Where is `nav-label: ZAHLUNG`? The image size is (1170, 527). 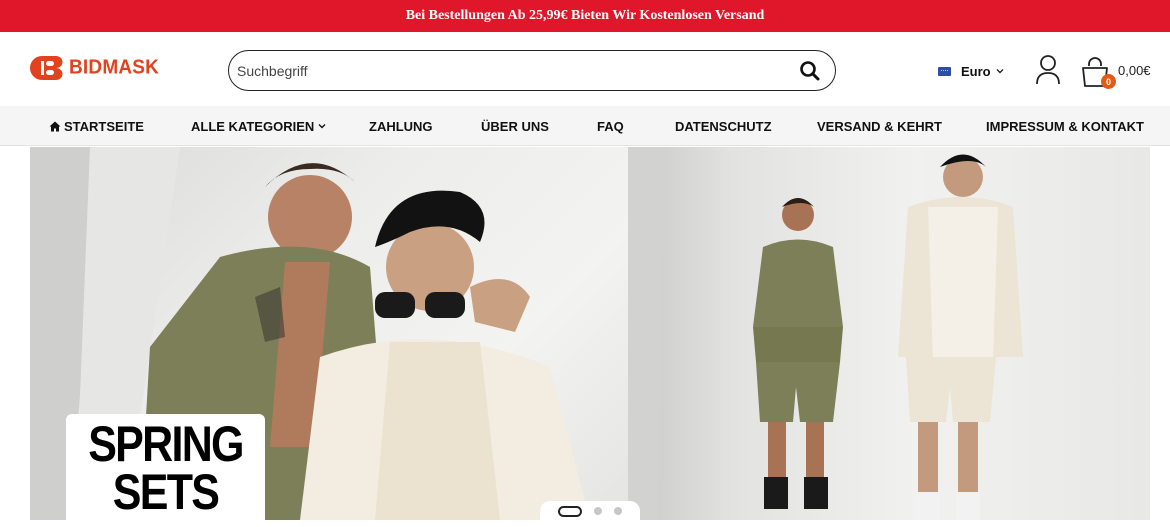 nav-label: ZAHLUNG is located at coordinates (401, 126).